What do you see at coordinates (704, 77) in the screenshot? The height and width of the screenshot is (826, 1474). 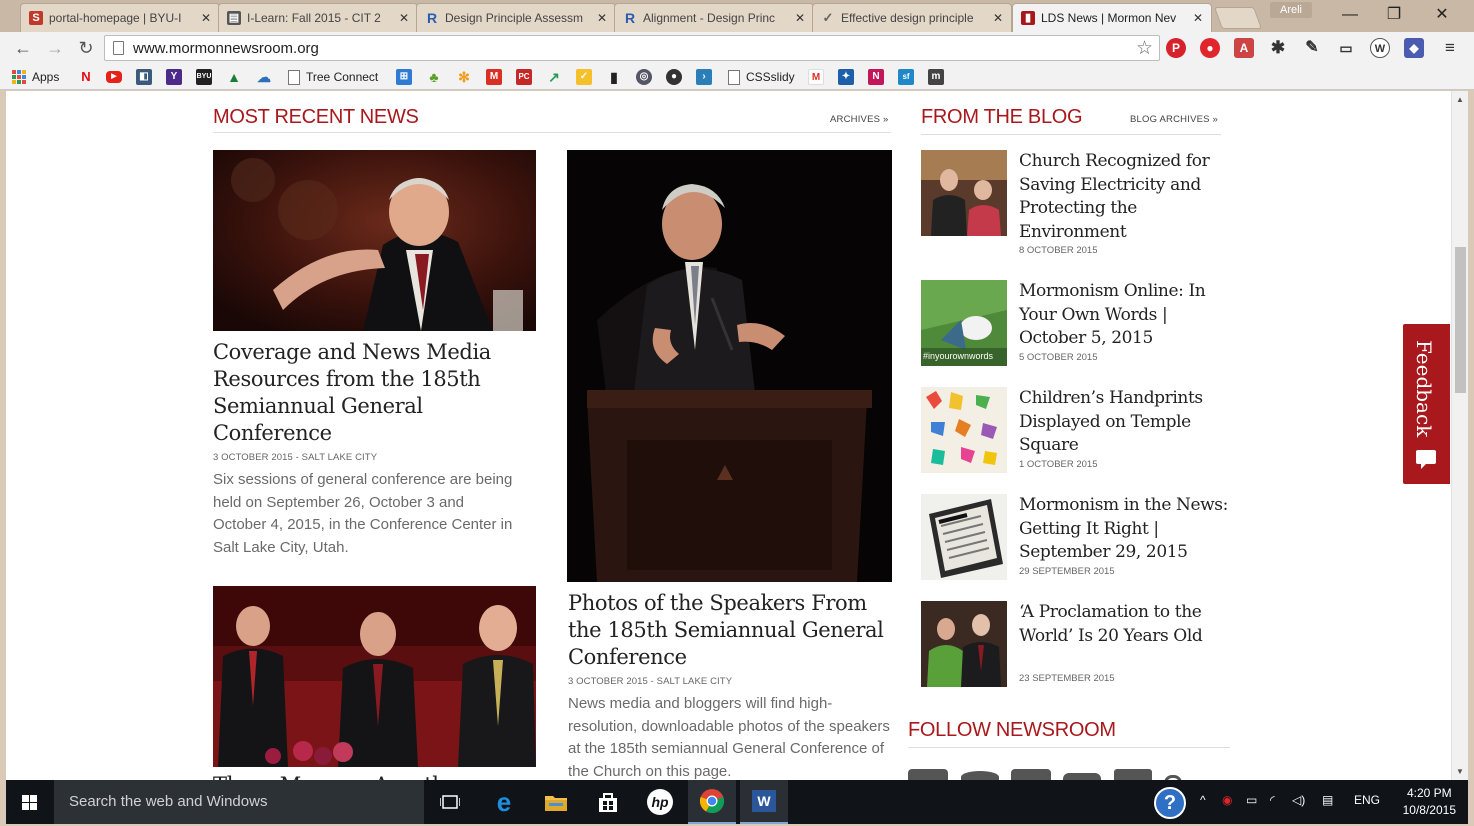 I see `bookmark-site-10: ›` at bounding box center [704, 77].